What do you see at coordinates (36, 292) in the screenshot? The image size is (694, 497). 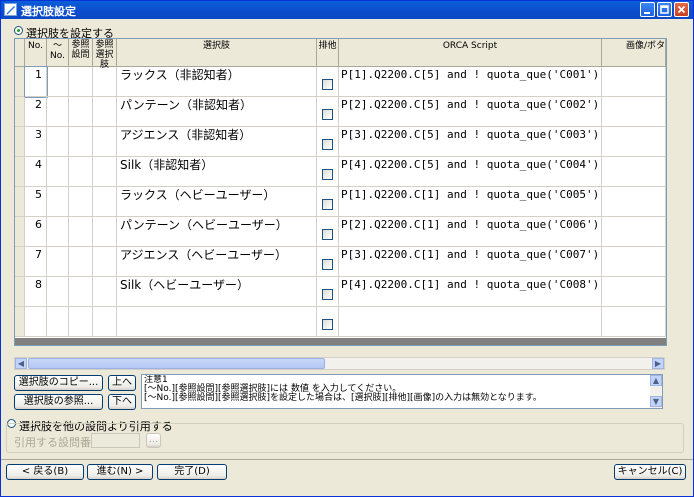 I see `cell-no: 8` at bounding box center [36, 292].